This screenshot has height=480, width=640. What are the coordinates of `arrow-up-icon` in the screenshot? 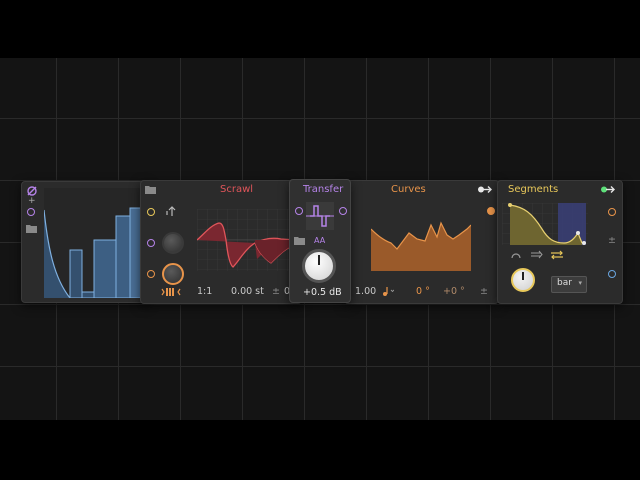 It's located at (171, 211).